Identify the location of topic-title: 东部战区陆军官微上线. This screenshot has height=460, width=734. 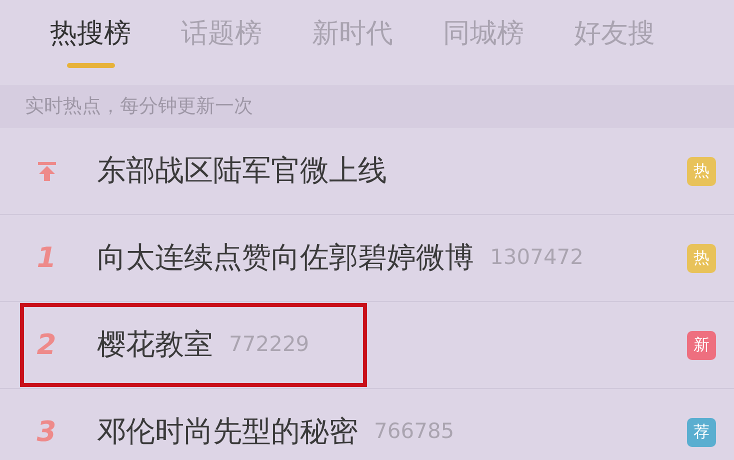
(242, 171).